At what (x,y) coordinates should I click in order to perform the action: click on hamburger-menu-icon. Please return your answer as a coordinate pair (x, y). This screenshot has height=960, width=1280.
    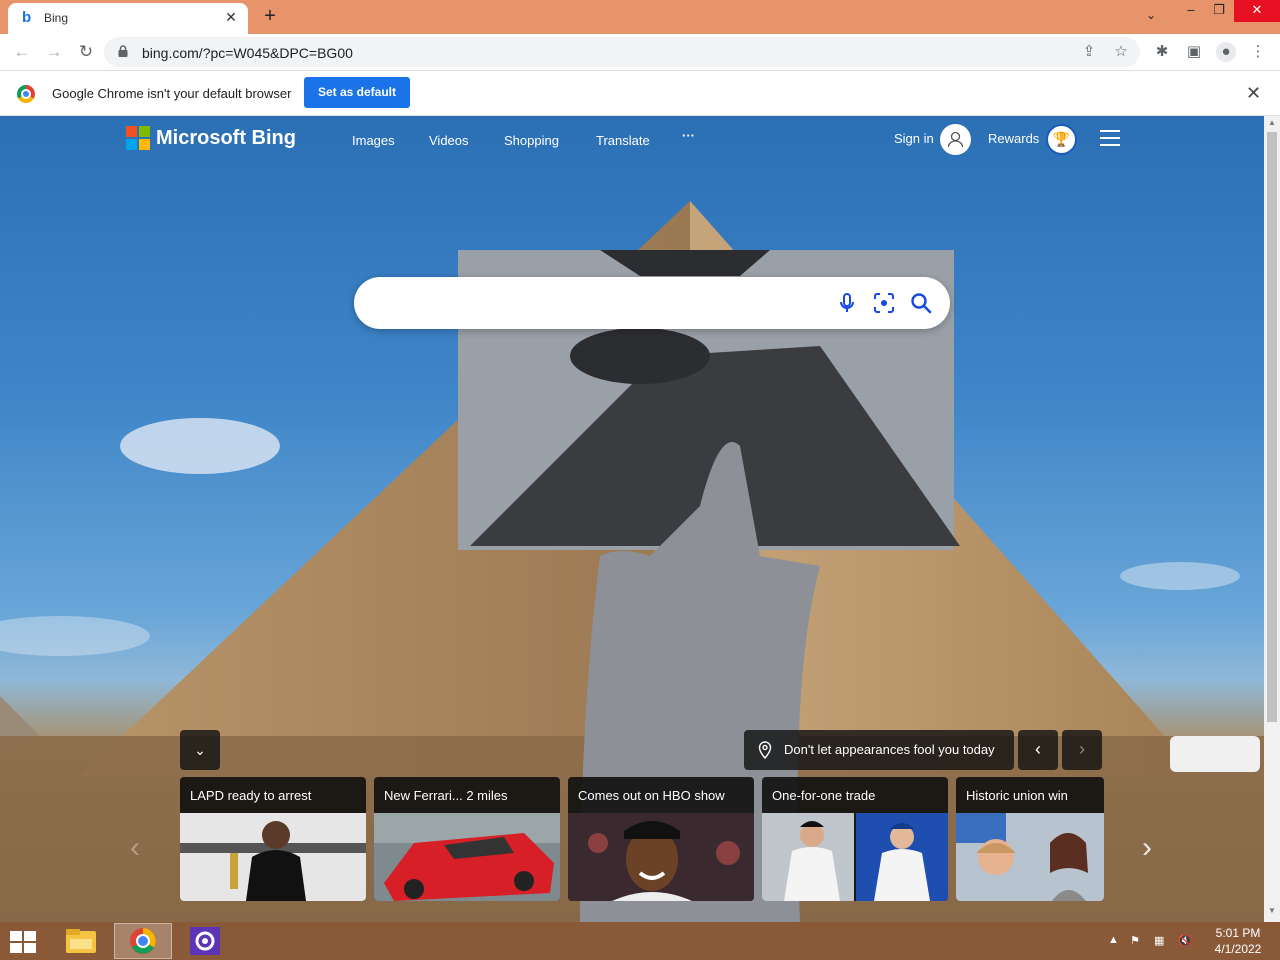
    Looking at the image, I should click on (1110, 138).